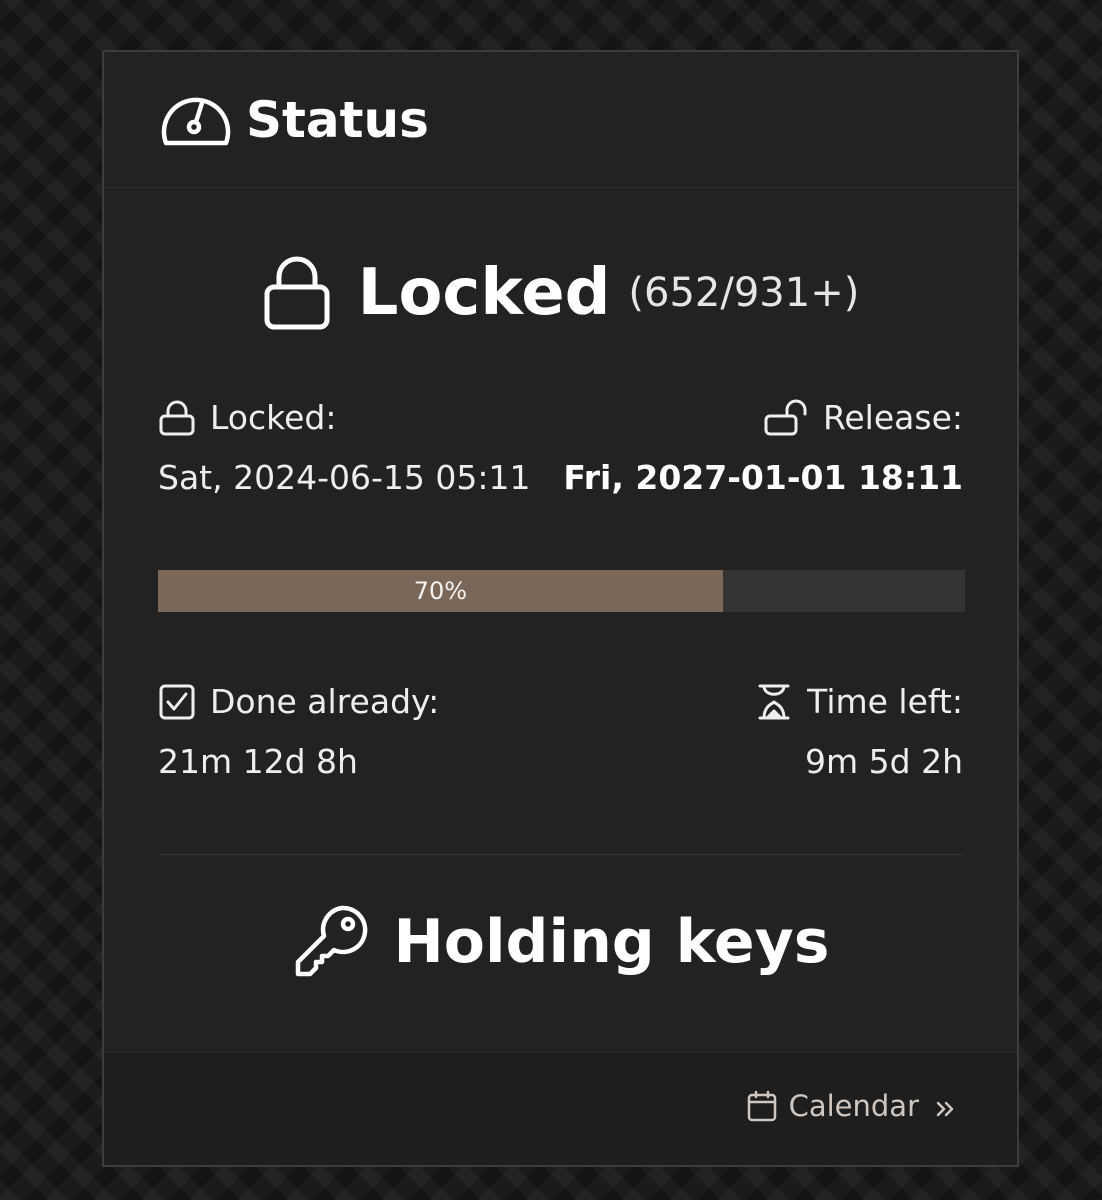 The image size is (1102, 1200). I want to click on card-footer: Calendar, so click(560, 1108).